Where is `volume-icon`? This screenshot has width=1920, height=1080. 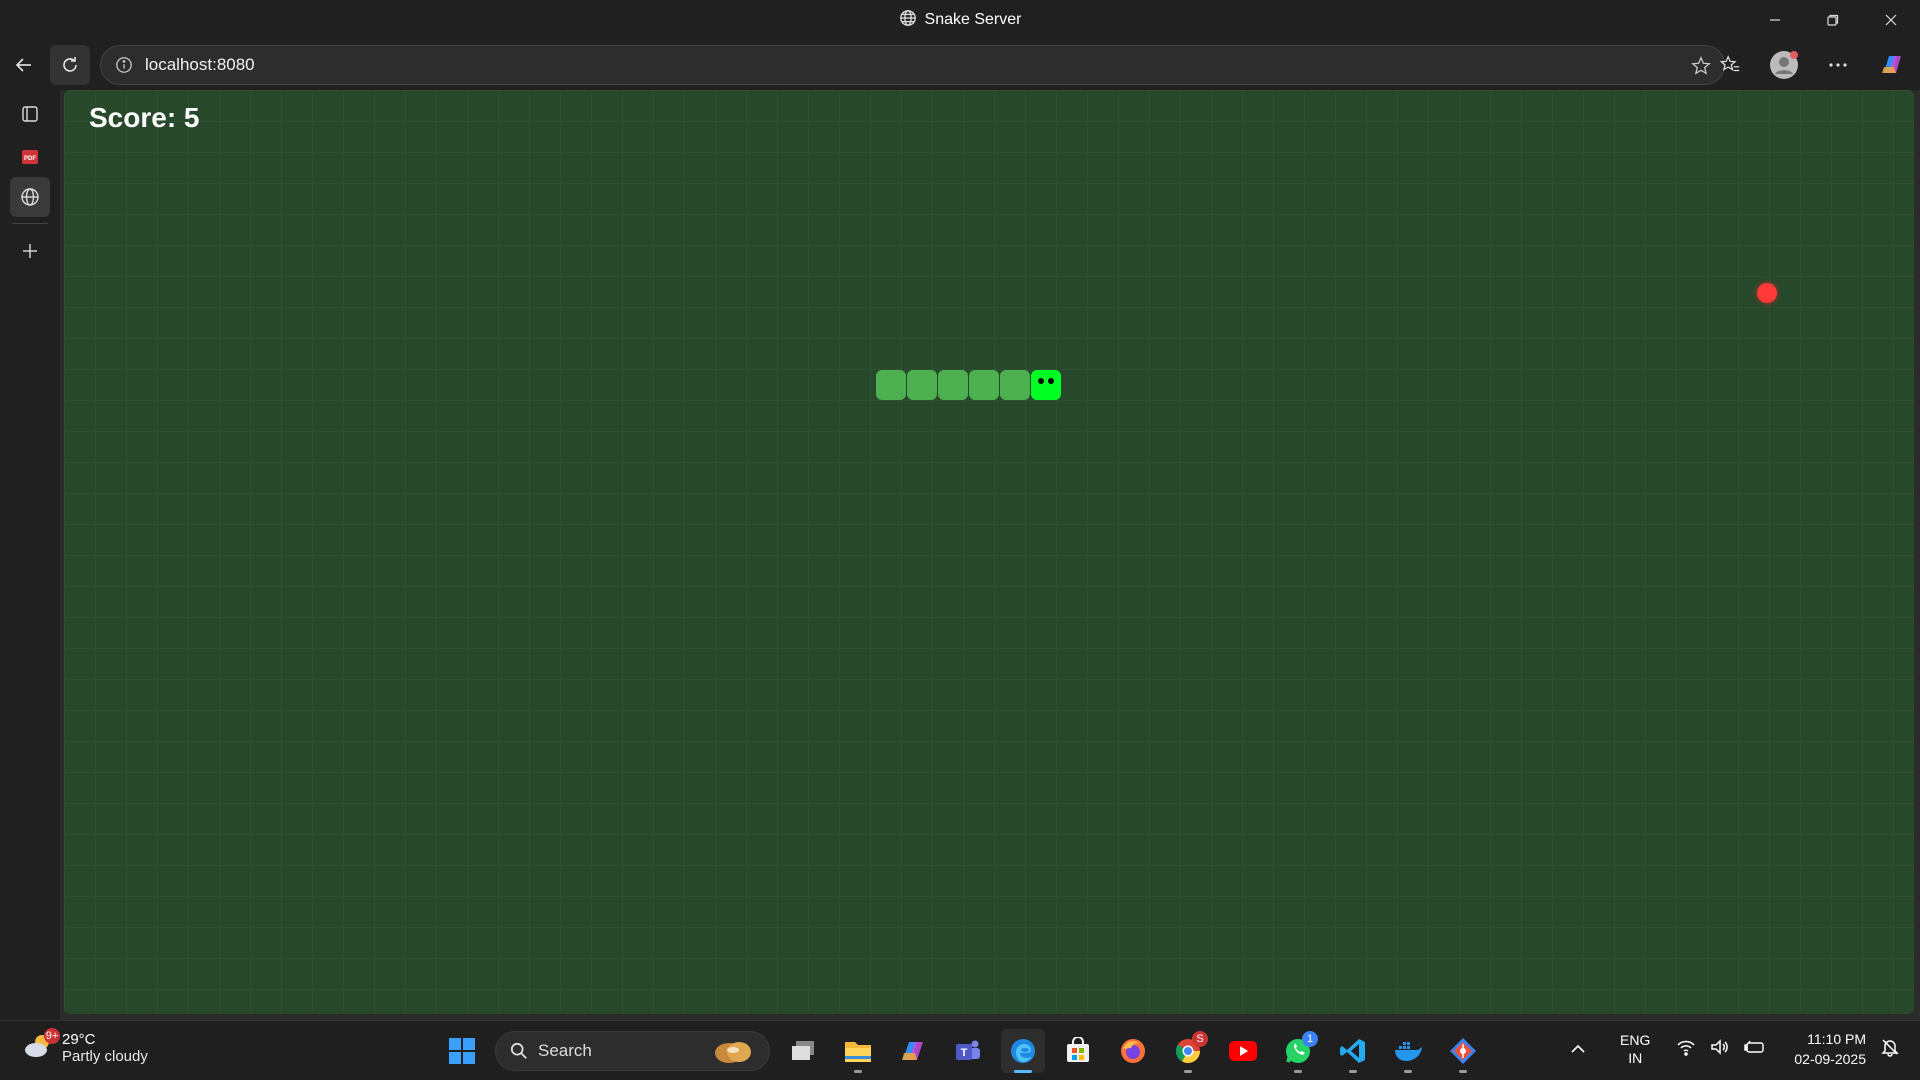
volume-icon is located at coordinates (1720, 1049).